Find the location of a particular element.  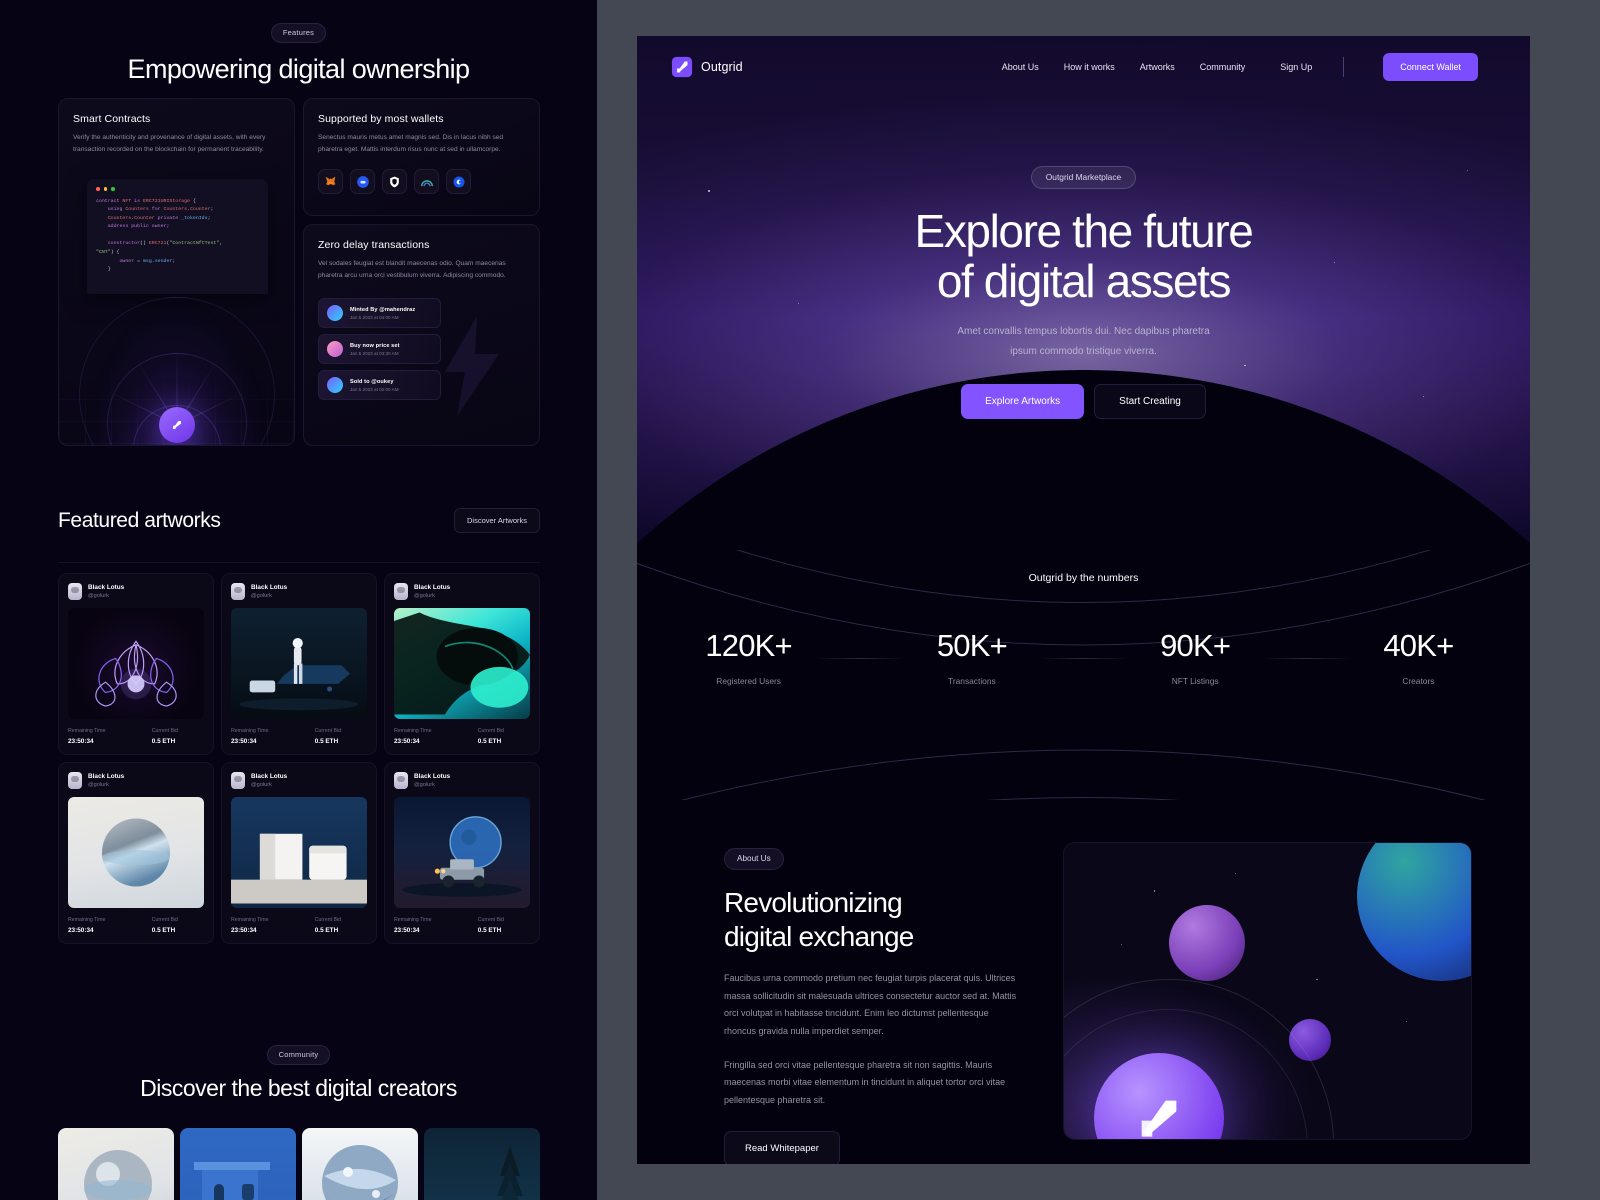

stat-value: 50K+ is located at coordinates (972, 645).